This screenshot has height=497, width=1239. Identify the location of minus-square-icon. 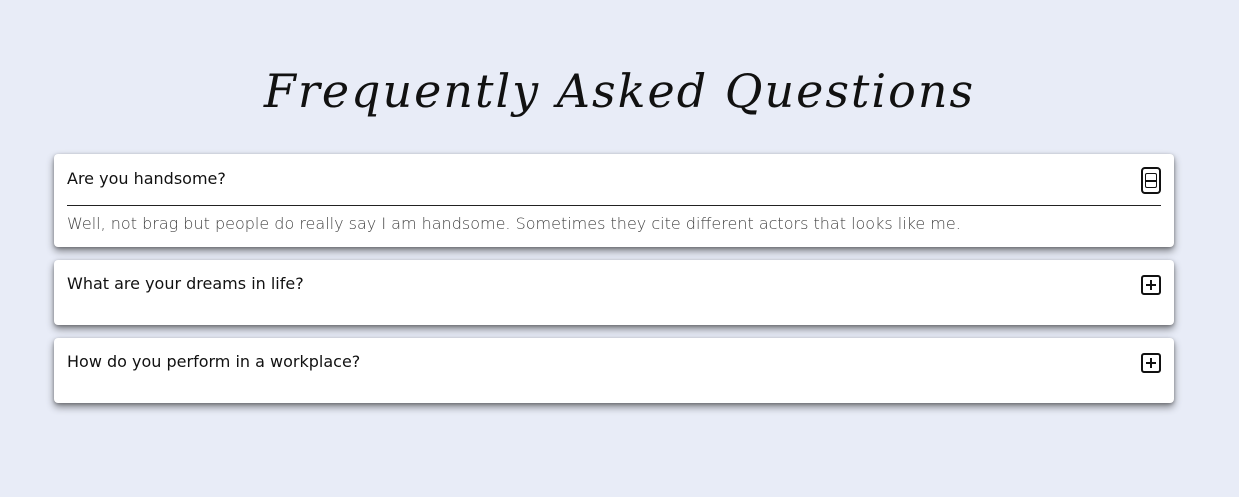
(1151, 180).